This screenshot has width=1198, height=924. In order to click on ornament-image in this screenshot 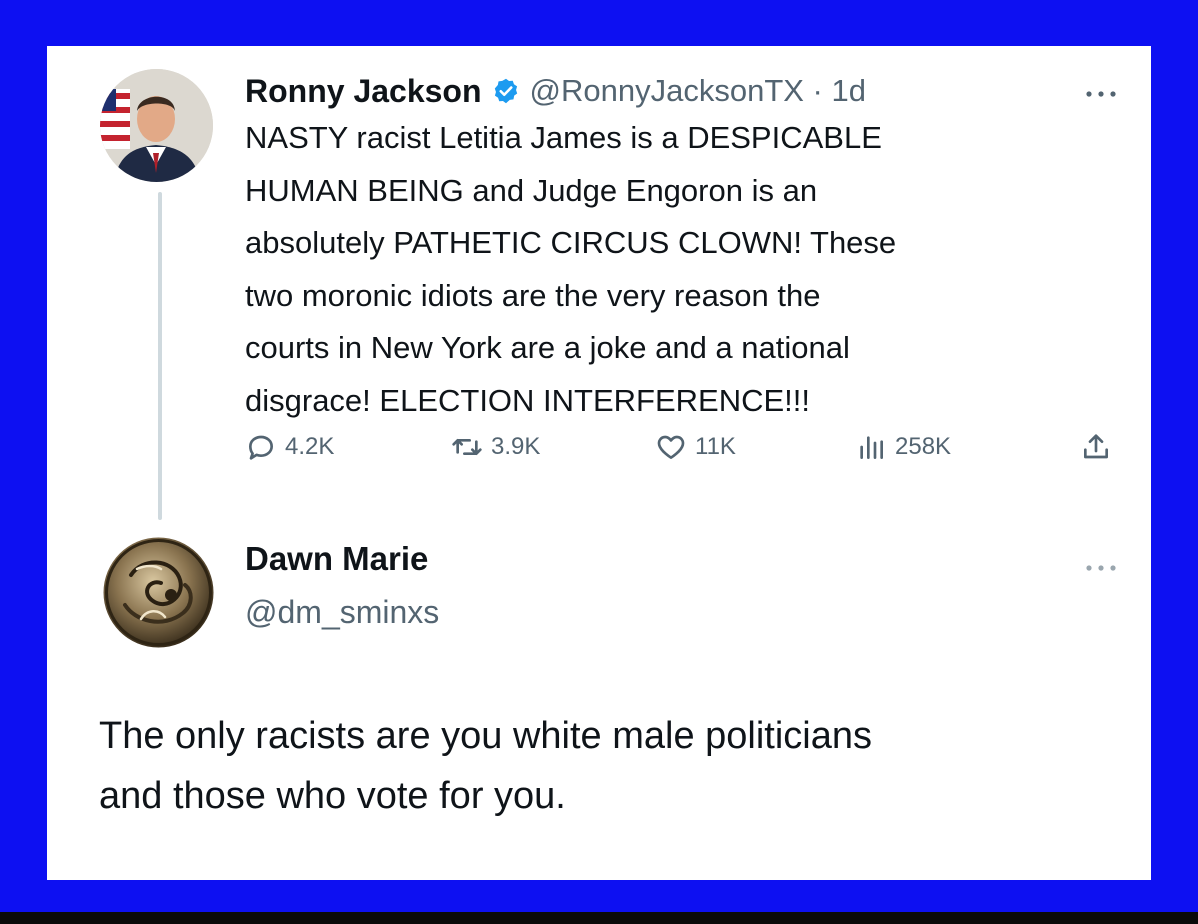, I will do `click(158, 592)`.